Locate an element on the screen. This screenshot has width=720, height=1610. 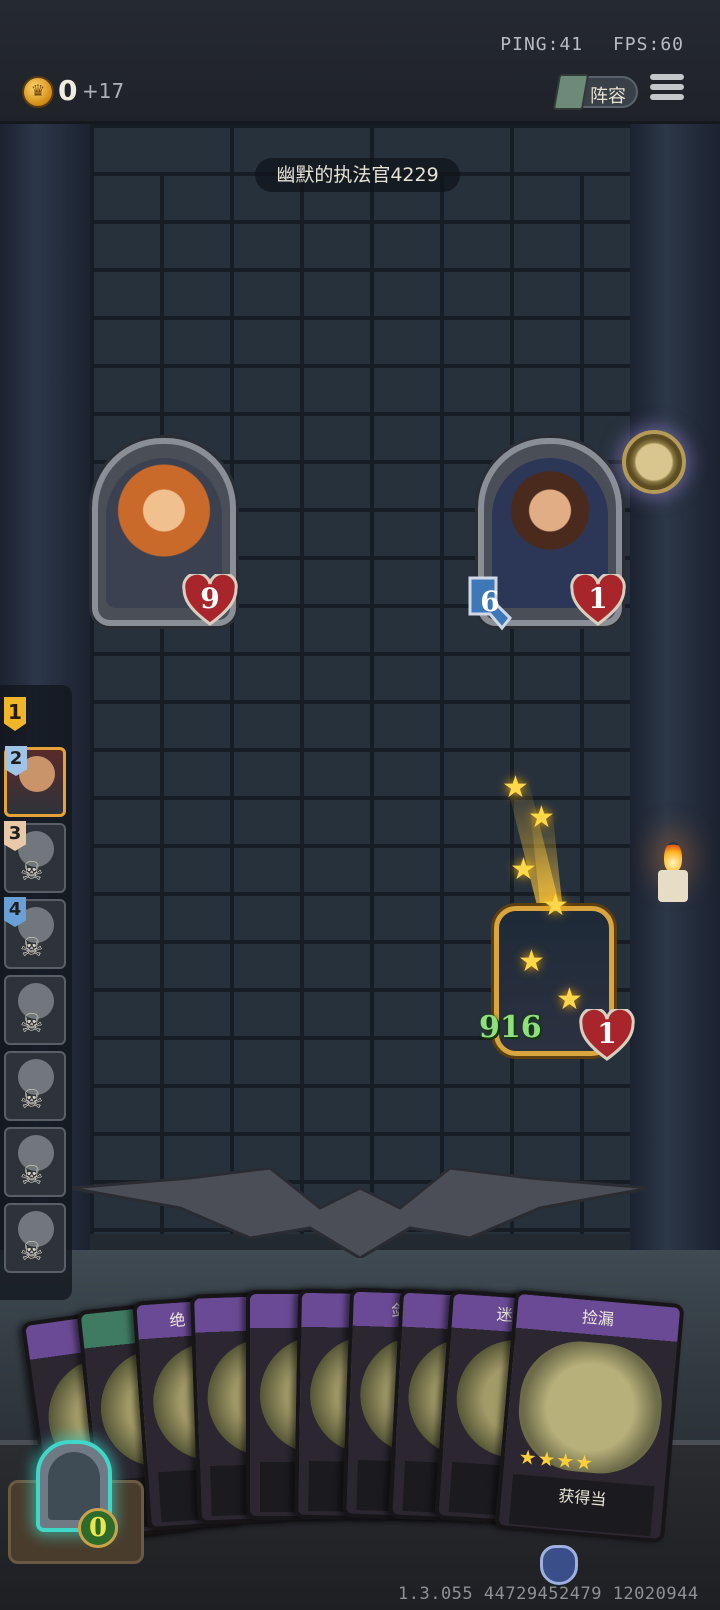
gold-value: 0 is located at coordinates (68, 90).